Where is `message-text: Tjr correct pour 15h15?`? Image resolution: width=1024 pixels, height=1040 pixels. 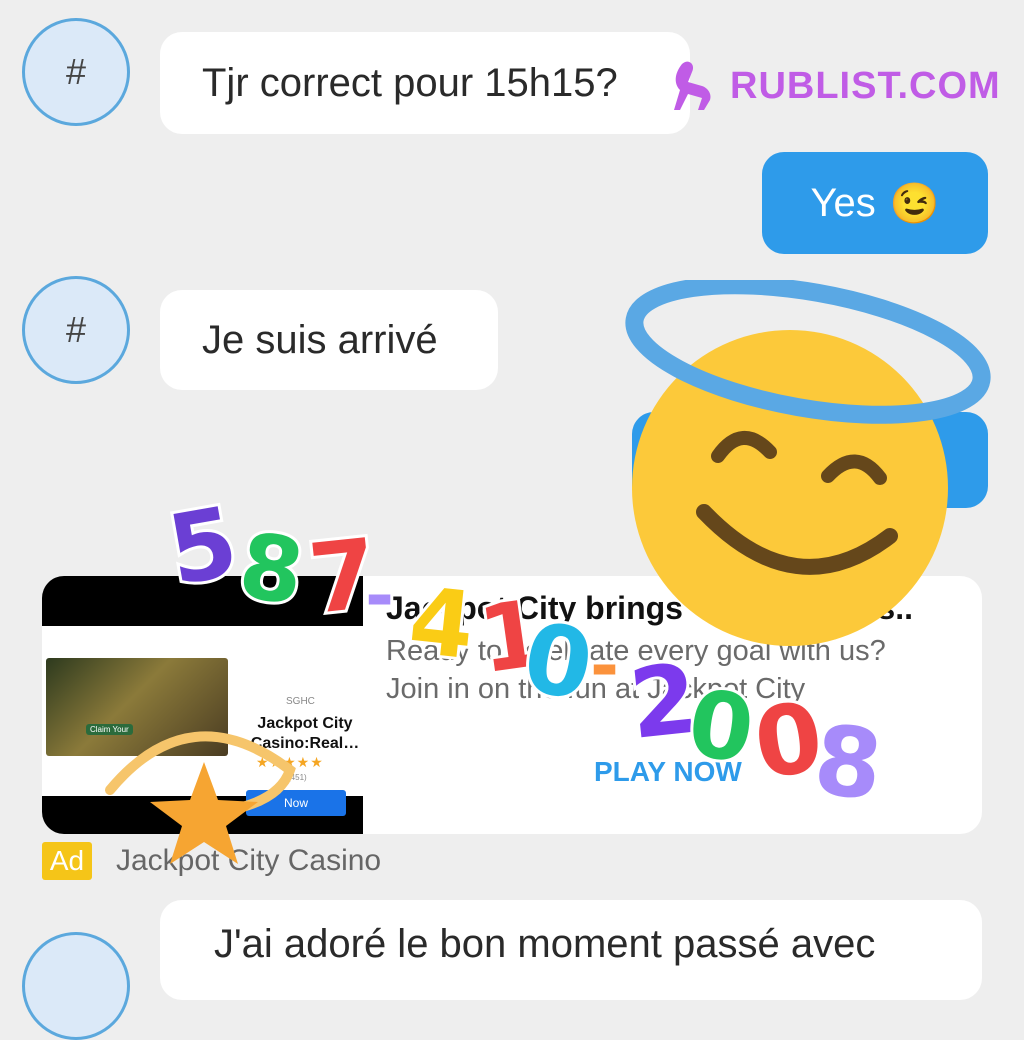
message-text: Tjr correct pour 15h15? is located at coordinates (410, 82).